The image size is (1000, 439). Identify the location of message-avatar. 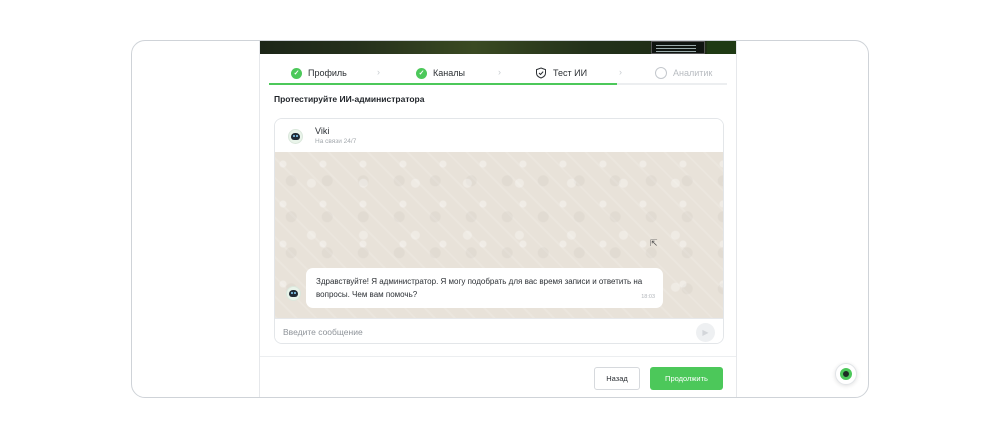
(293, 293).